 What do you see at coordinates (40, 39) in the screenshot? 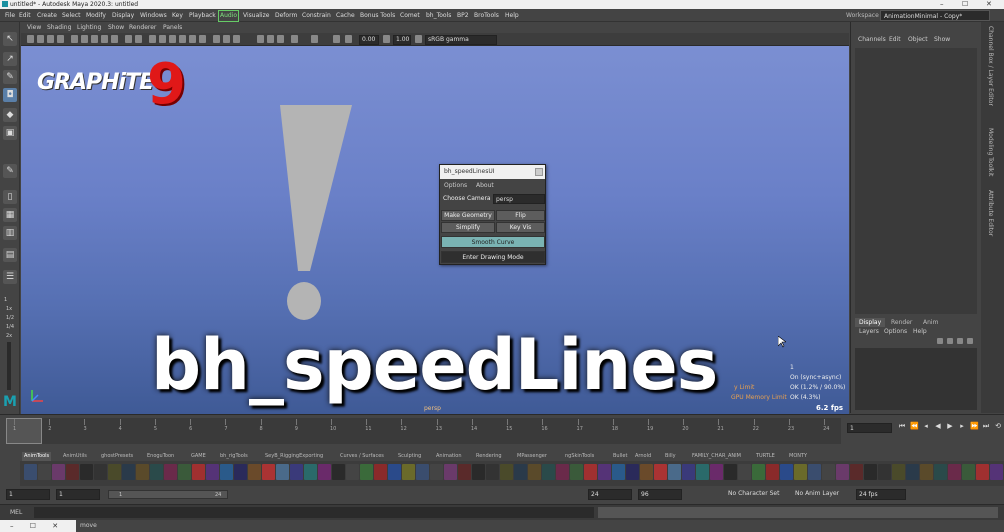
I see `camera-attr-icon` at bounding box center [40, 39].